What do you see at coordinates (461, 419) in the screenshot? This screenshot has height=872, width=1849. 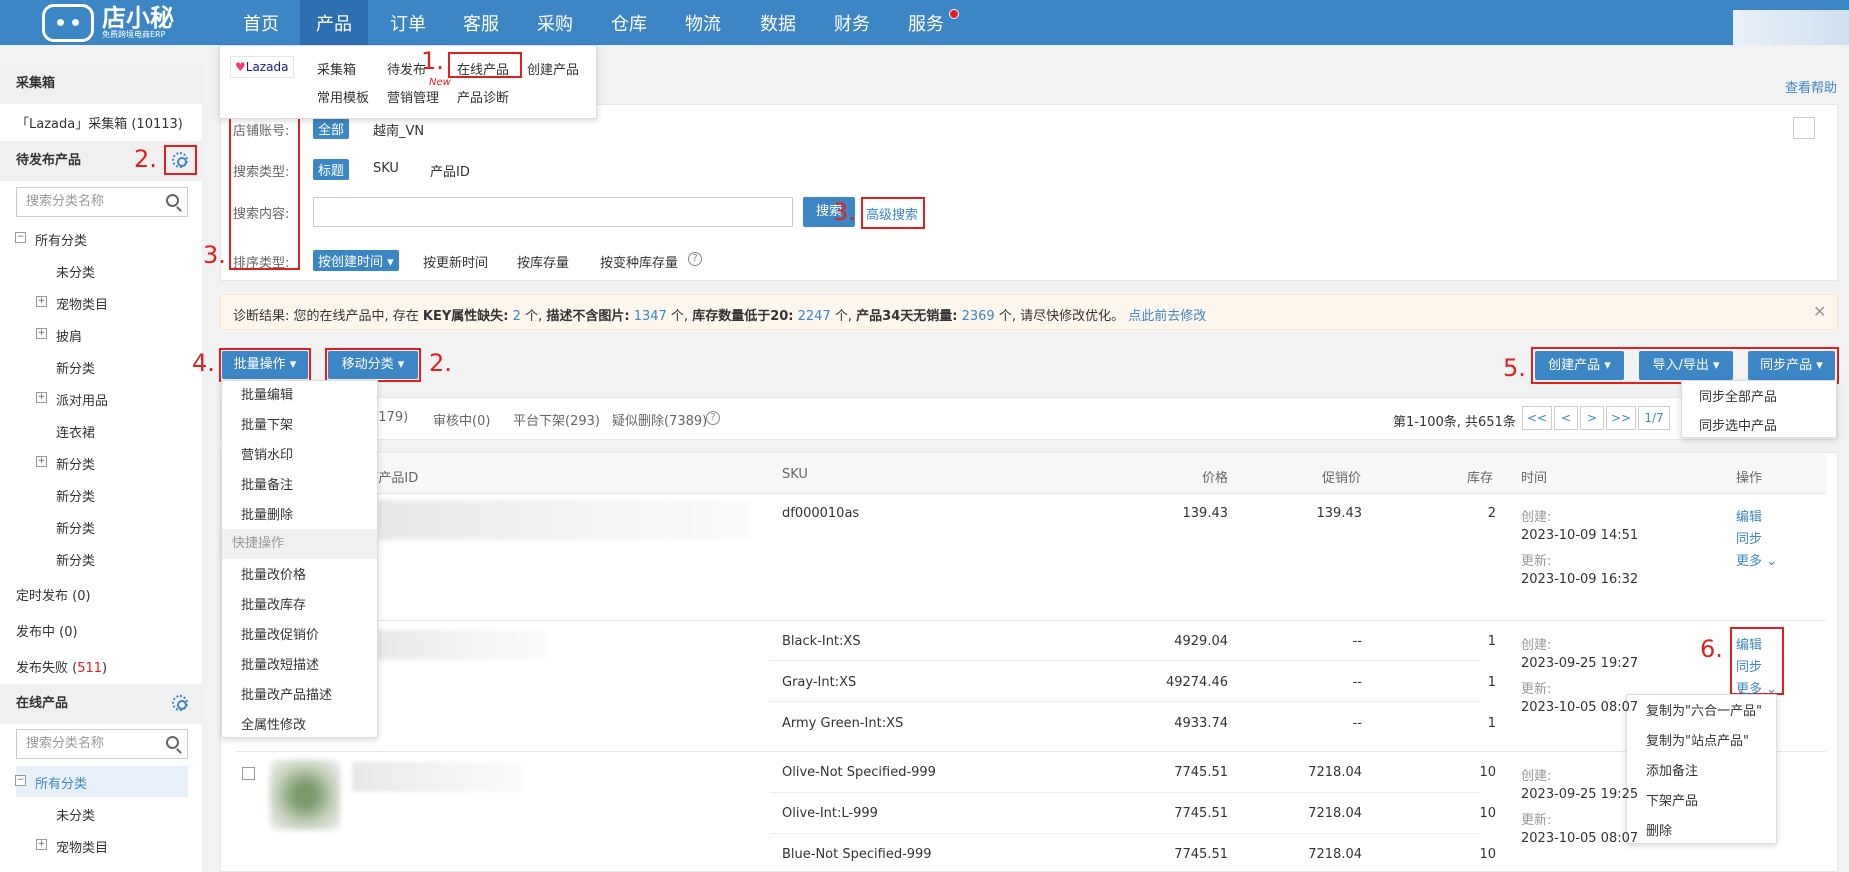 I see `tab-reviewing: 审核中(0)` at bounding box center [461, 419].